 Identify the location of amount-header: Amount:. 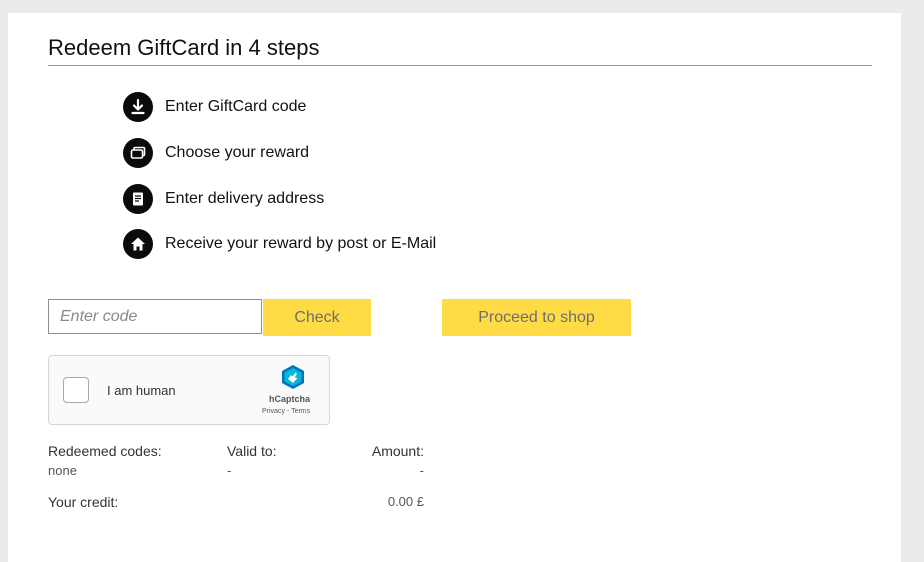
(397, 451).